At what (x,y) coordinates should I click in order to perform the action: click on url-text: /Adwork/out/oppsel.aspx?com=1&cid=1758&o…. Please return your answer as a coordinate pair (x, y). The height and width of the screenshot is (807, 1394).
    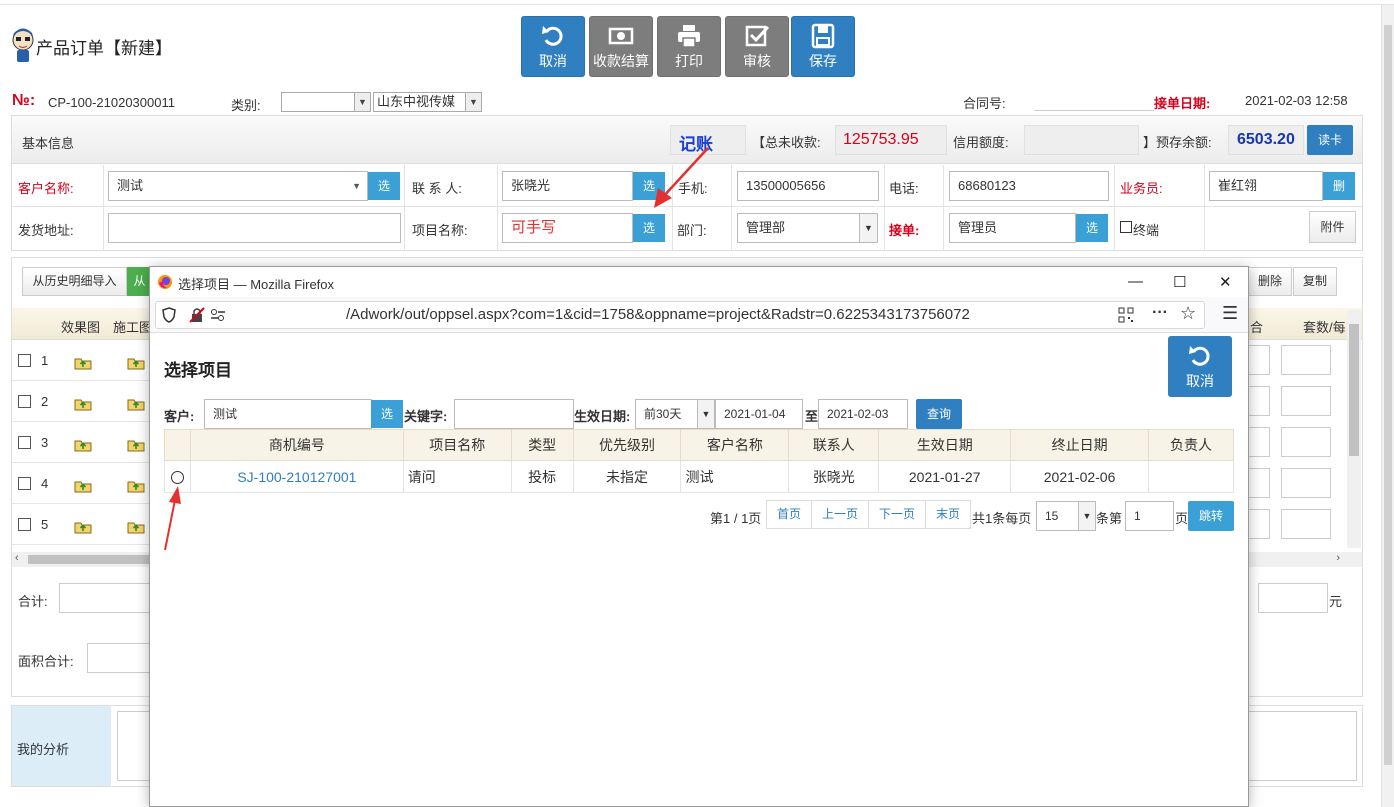
    Looking at the image, I should click on (658, 314).